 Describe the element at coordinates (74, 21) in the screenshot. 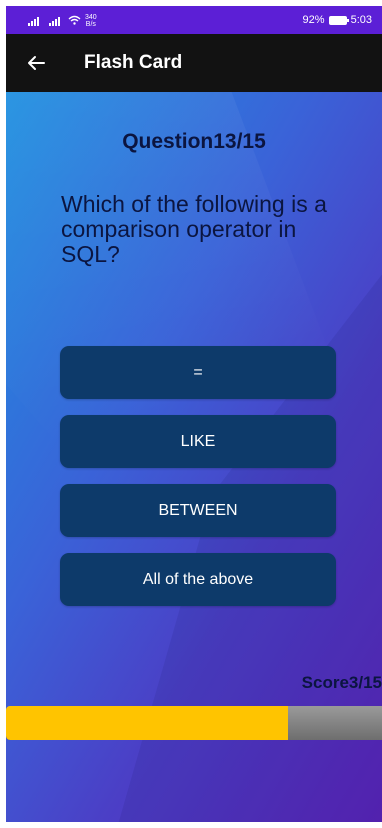

I see `wifi-icon` at that location.